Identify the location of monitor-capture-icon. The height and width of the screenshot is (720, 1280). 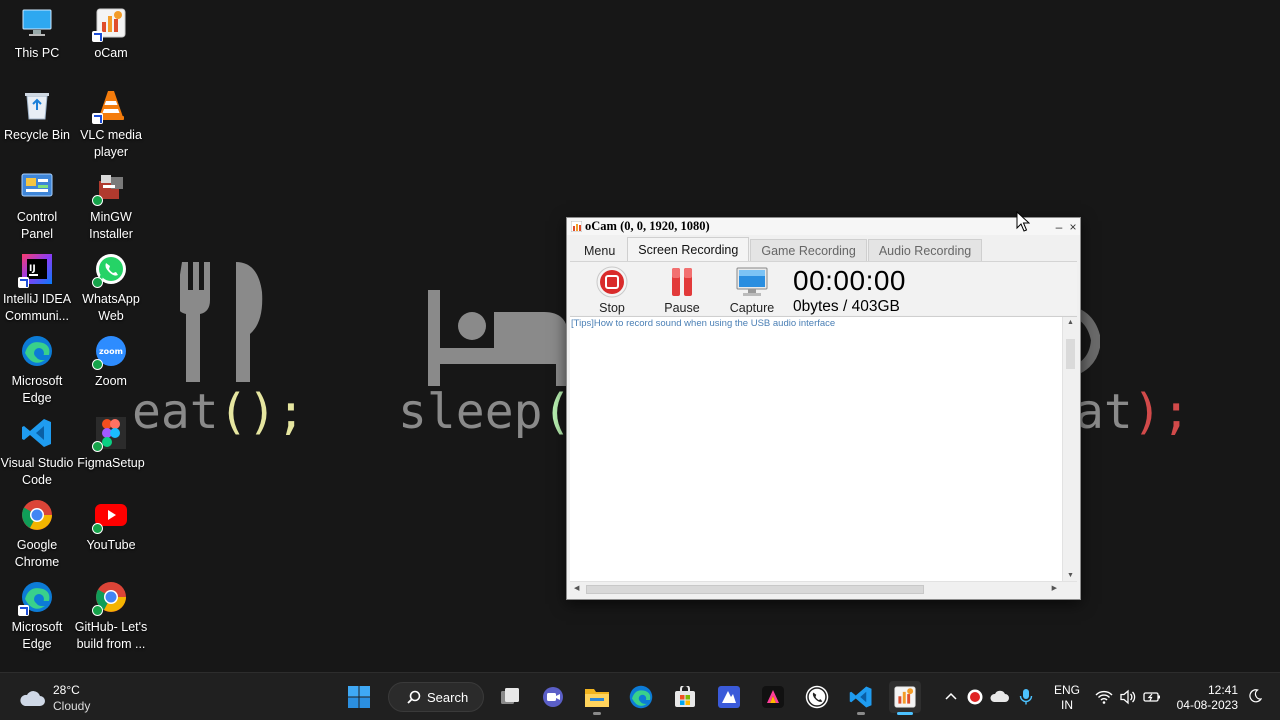
(752, 281).